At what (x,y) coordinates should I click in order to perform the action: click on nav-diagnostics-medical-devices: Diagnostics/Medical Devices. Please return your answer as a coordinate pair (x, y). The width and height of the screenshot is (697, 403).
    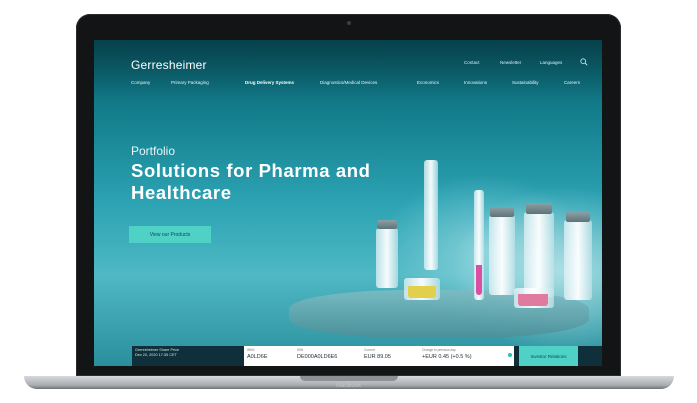
    Looking at the image, I should click on (348, 82).